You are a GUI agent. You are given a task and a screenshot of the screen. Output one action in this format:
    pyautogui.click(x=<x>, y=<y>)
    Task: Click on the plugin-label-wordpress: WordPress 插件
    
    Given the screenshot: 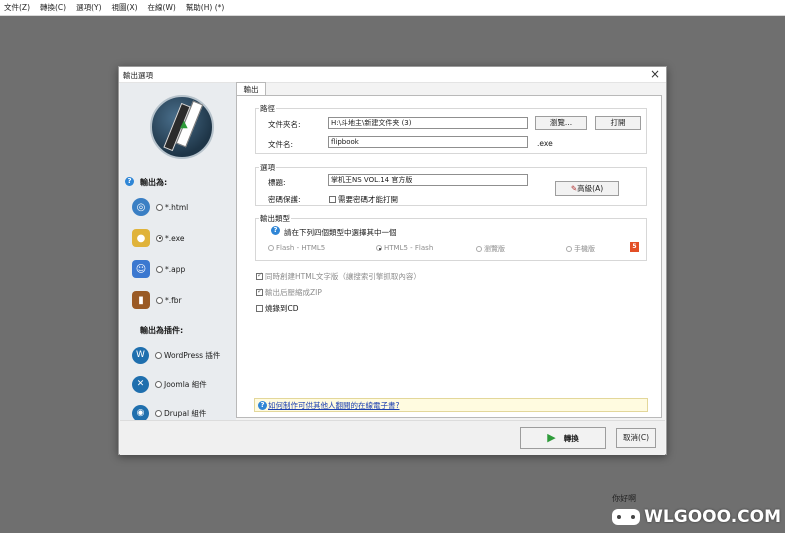 What is the action you would take?
    pyautogui.click(x=192, y=355)
    